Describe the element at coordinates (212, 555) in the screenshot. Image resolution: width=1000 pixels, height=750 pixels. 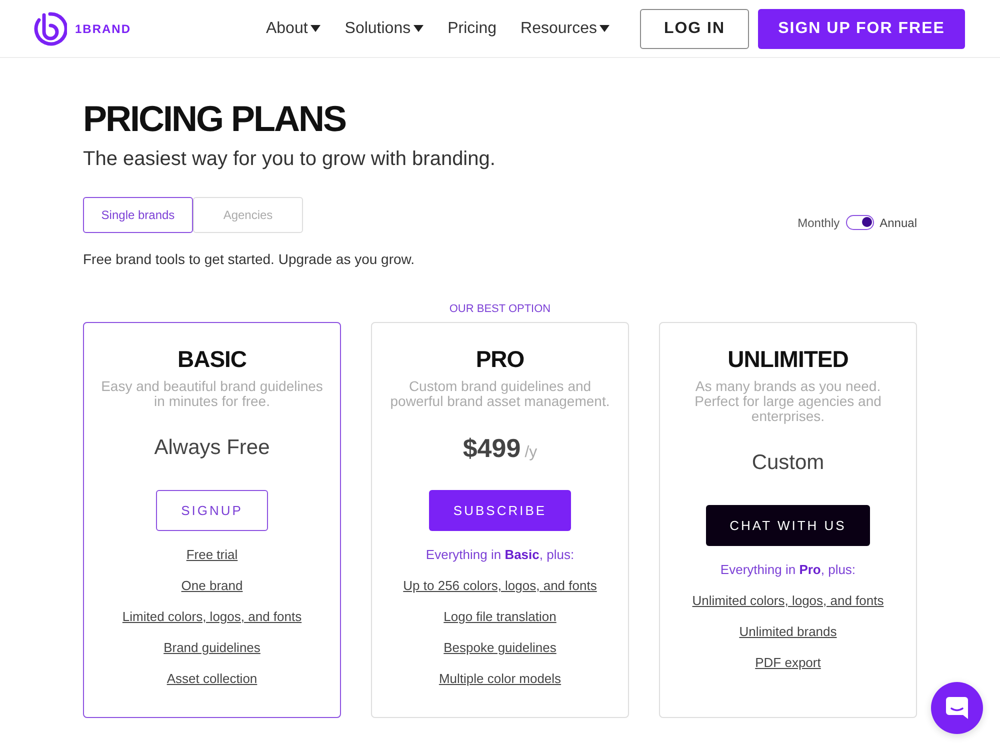
I see `feature-link: Free trial` at that location.